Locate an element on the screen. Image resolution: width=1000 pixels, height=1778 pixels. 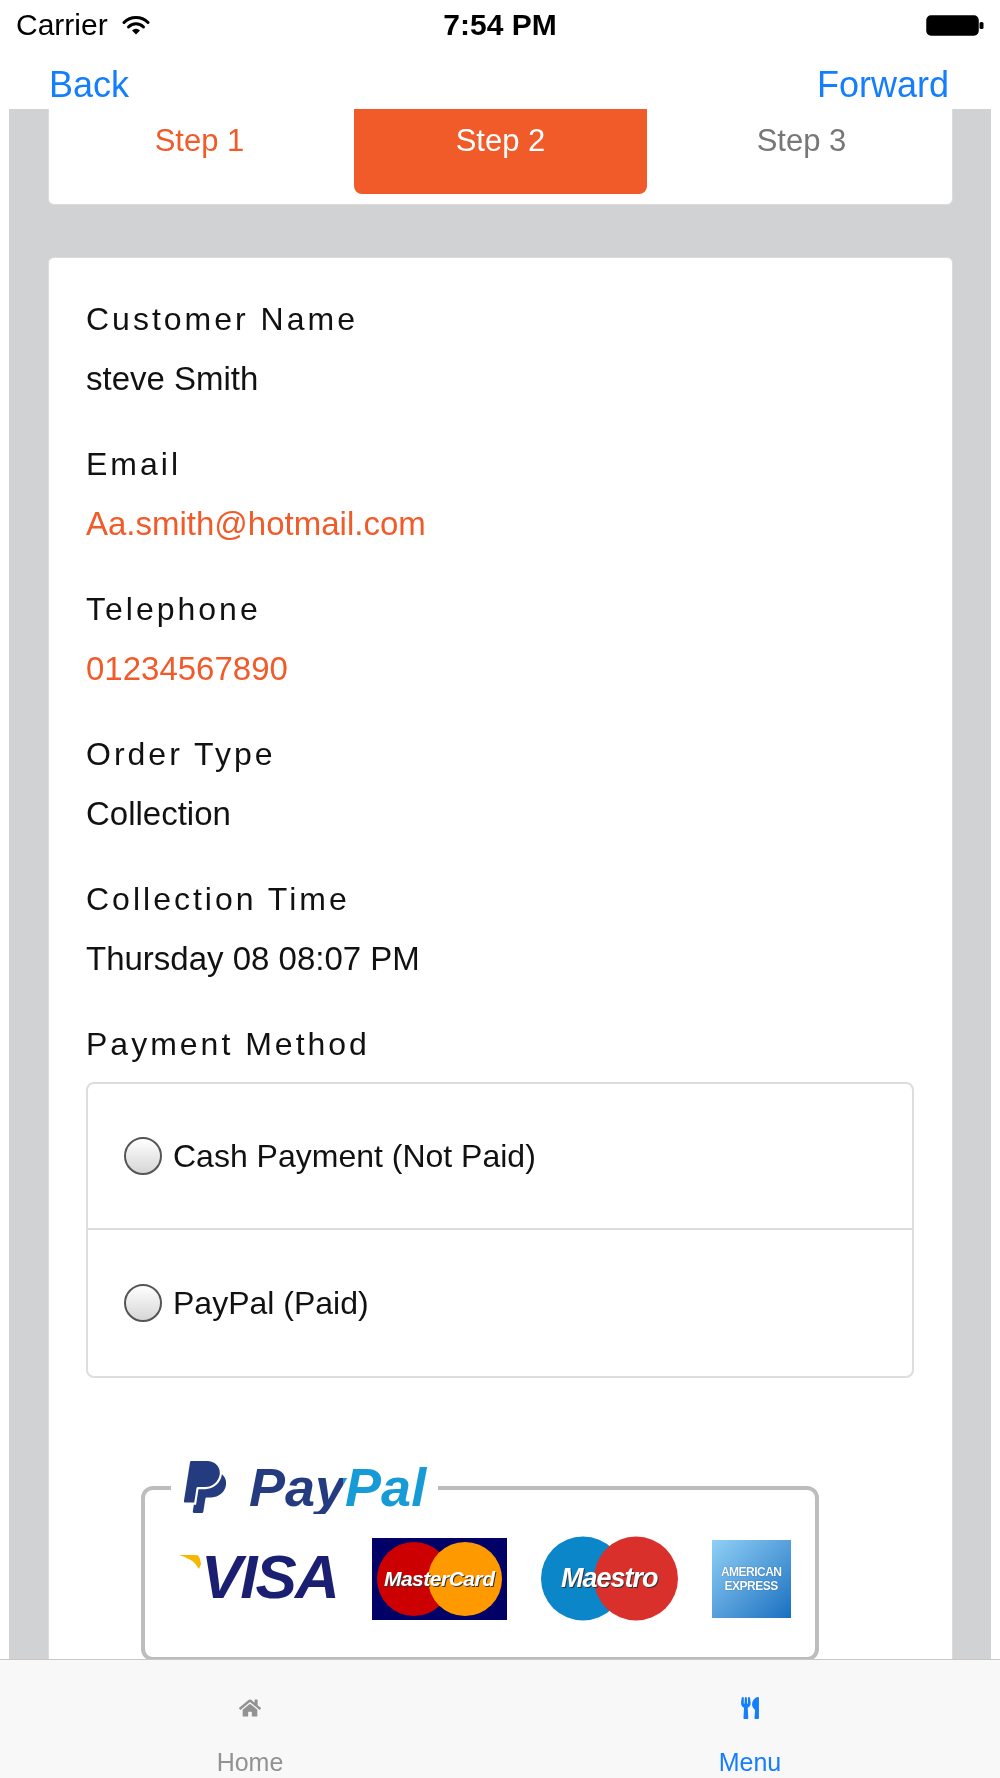
battery-icon is located at coordinates (955, 25).